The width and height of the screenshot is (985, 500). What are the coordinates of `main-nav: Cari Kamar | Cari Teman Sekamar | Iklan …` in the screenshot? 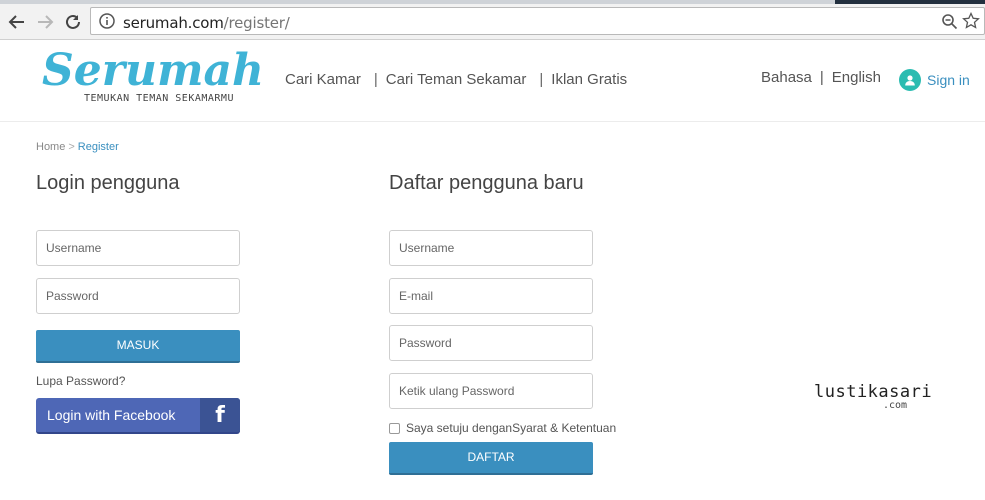 It's located at (456, 79).